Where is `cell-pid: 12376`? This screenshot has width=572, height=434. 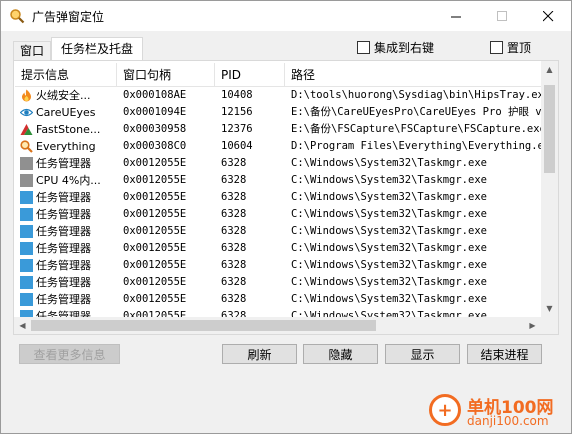
cell-pid: 12376 is located at coordinates (237, 129).